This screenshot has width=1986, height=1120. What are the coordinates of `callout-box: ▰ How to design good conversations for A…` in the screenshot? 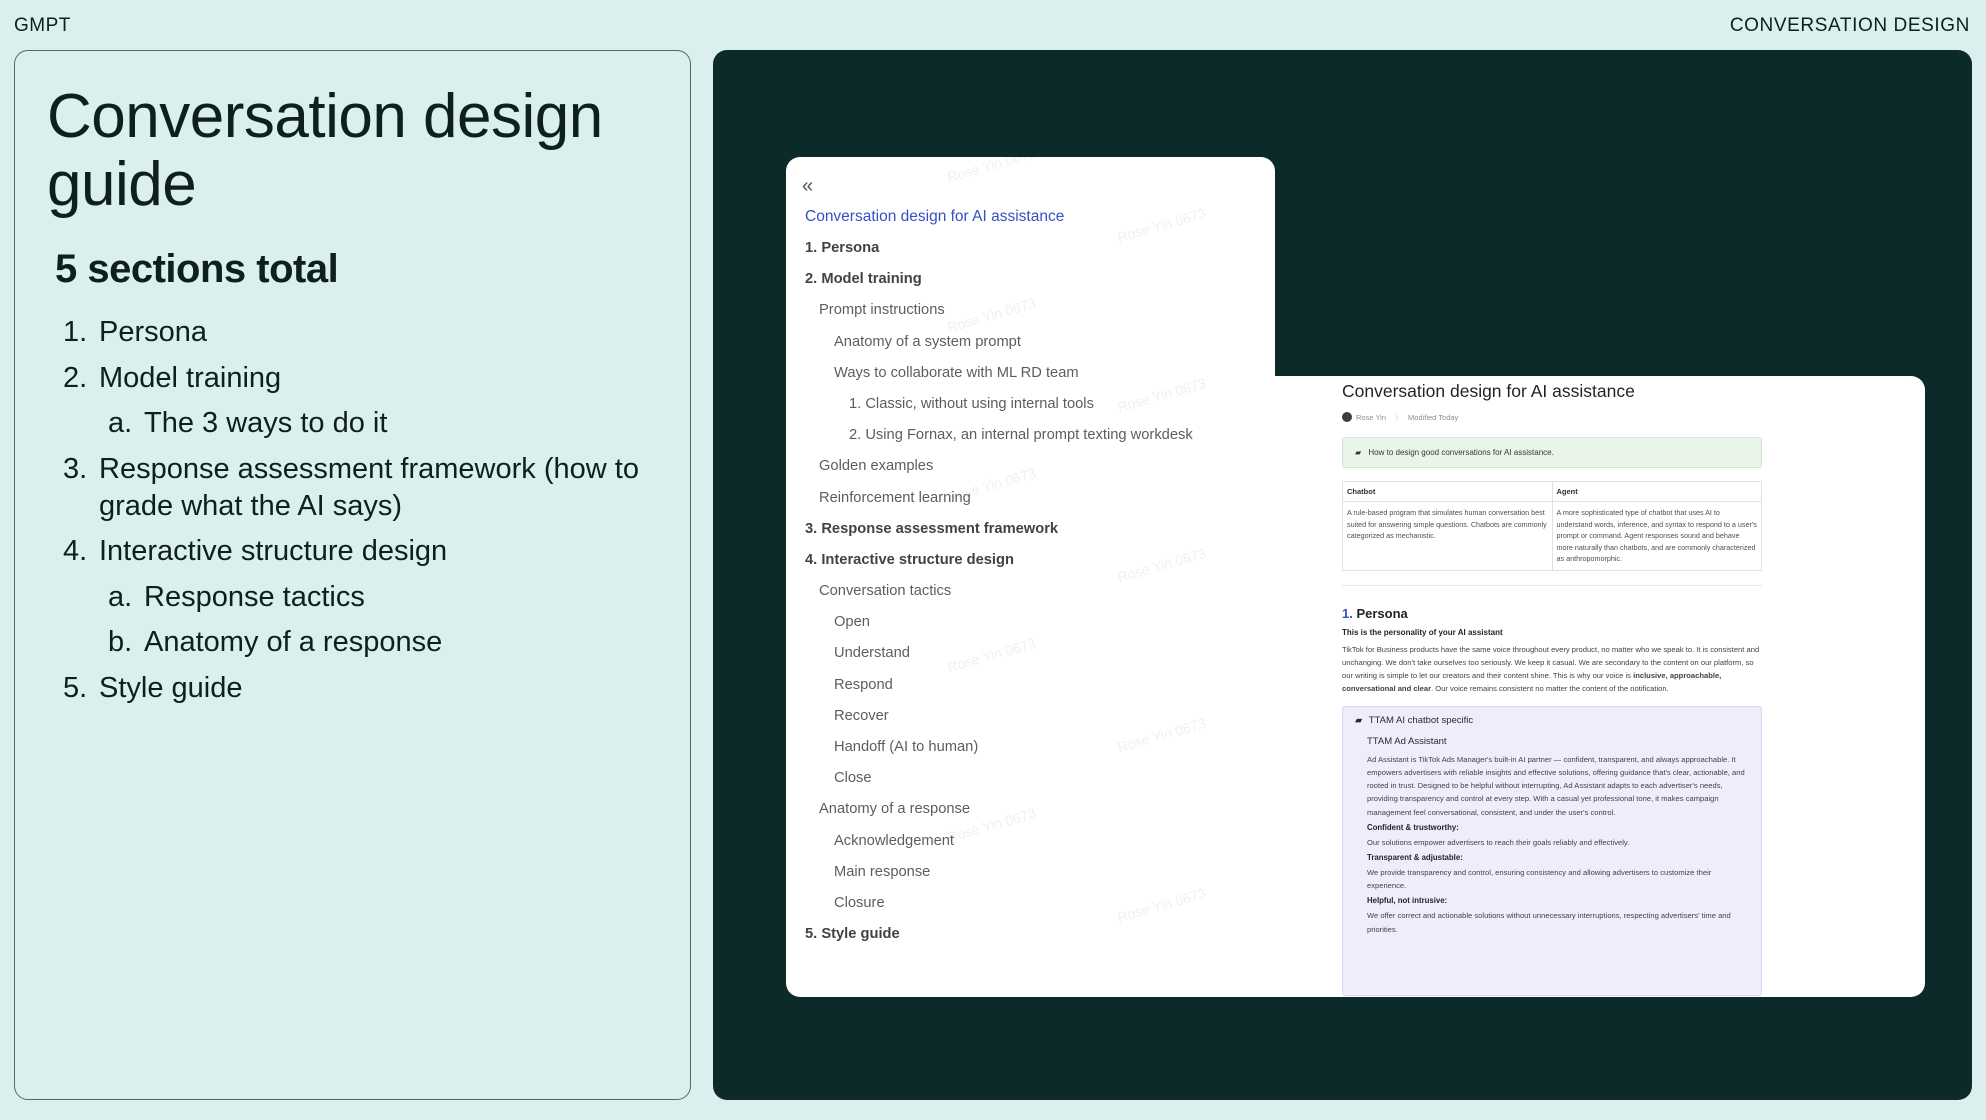 It's located at (1552, 452).